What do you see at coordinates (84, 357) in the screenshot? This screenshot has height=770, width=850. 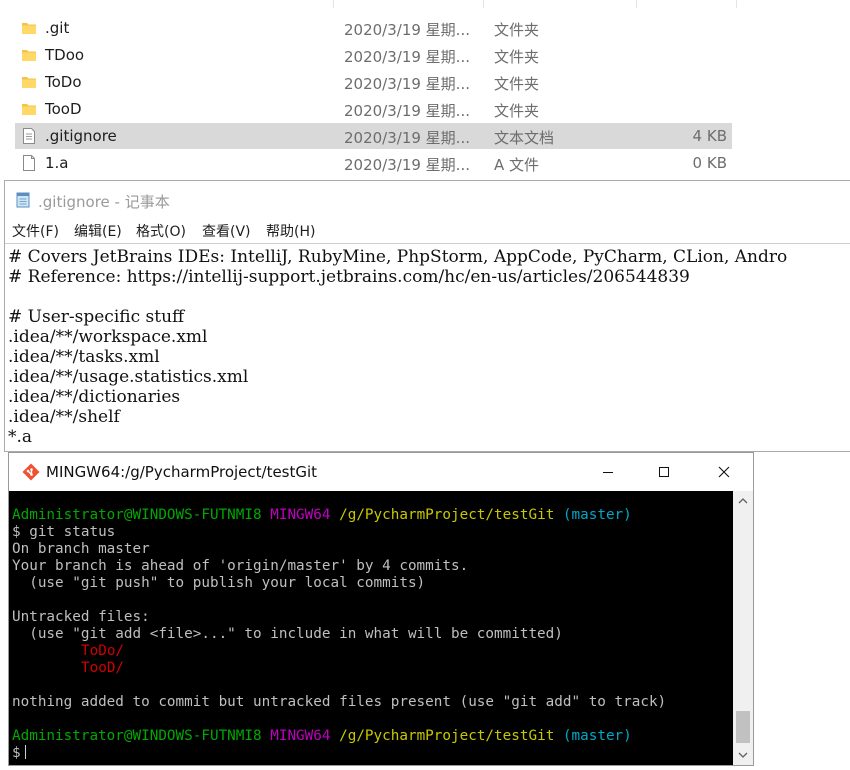 I see `text-line: .idea/**/tasks.xml` at bounding box center [84, 357].